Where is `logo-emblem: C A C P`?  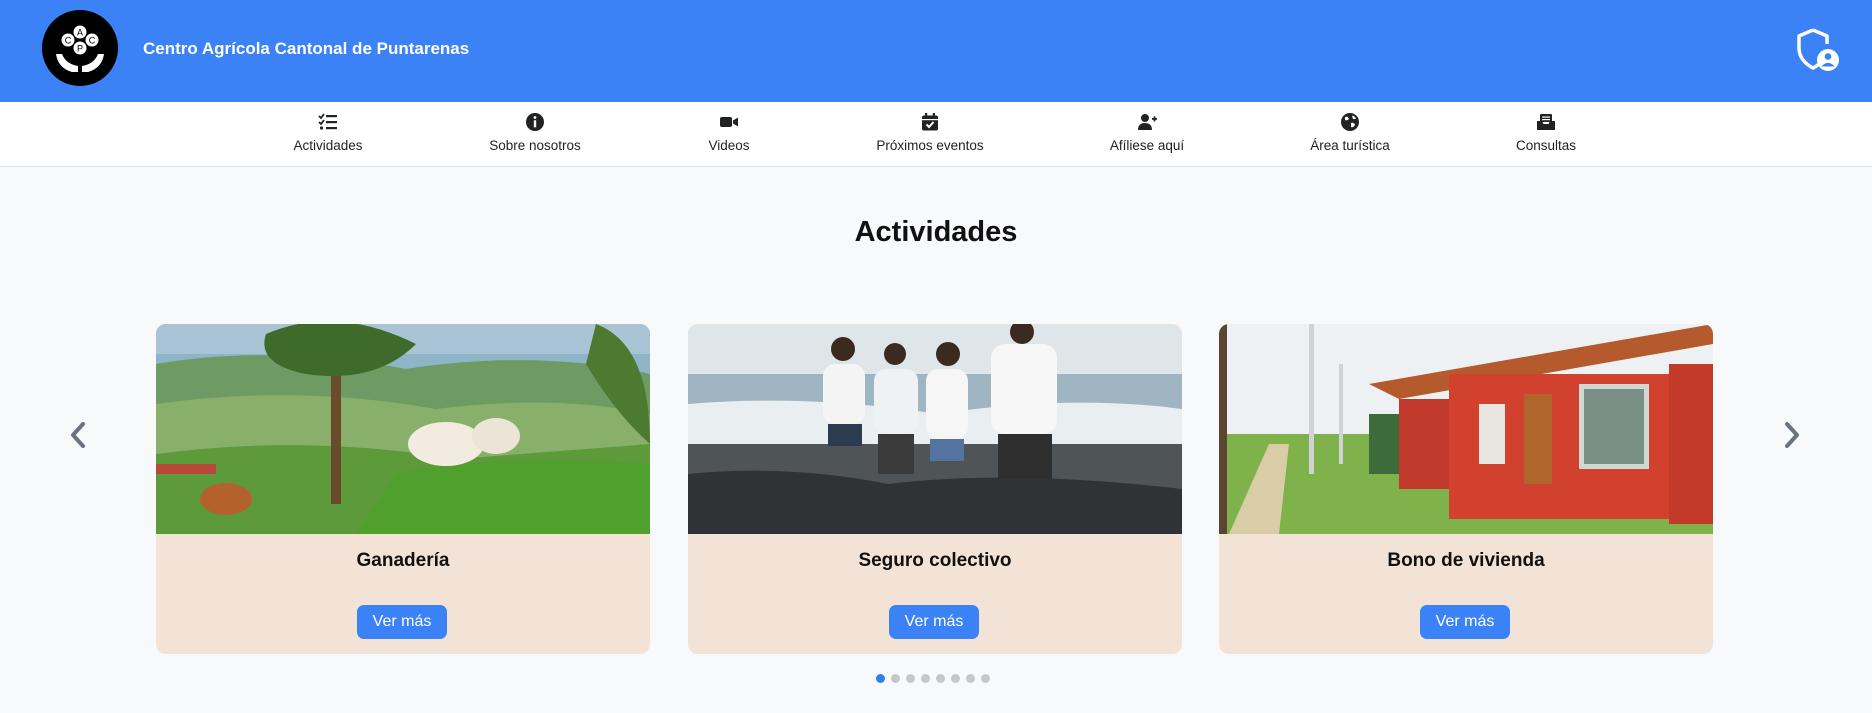 logo-emblem: C A C P is located at coordinates (80, 48).